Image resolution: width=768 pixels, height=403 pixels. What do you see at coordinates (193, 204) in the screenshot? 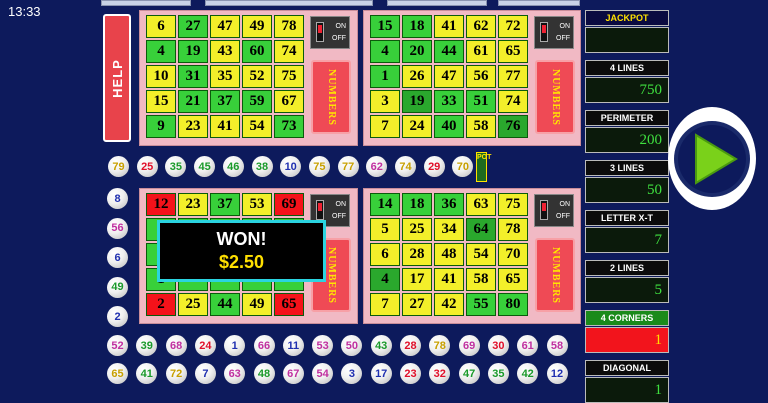
I see `card-cell: 23` at bounding box center [193, 204].